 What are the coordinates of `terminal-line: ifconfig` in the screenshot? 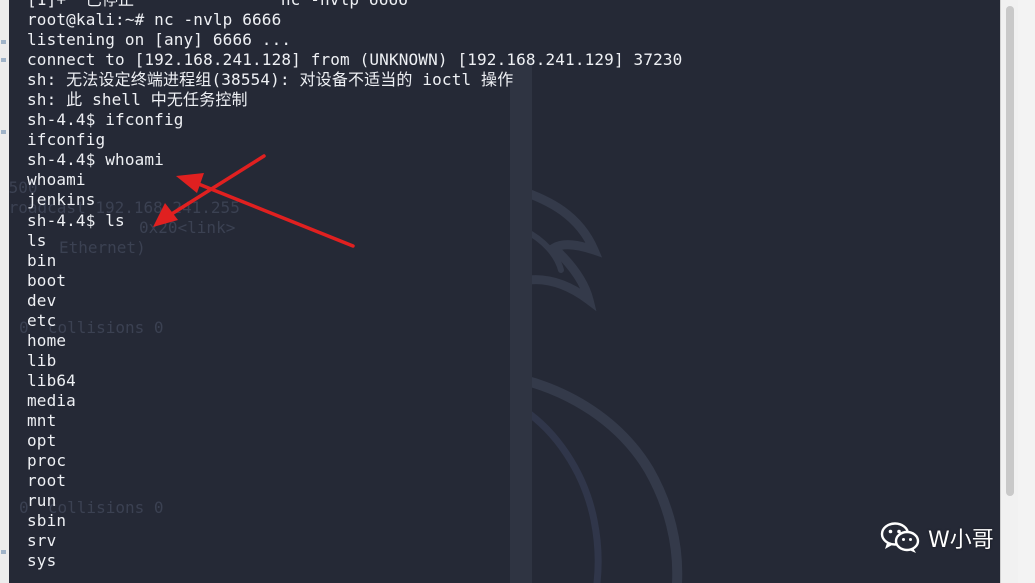 It's located at (66, 140).